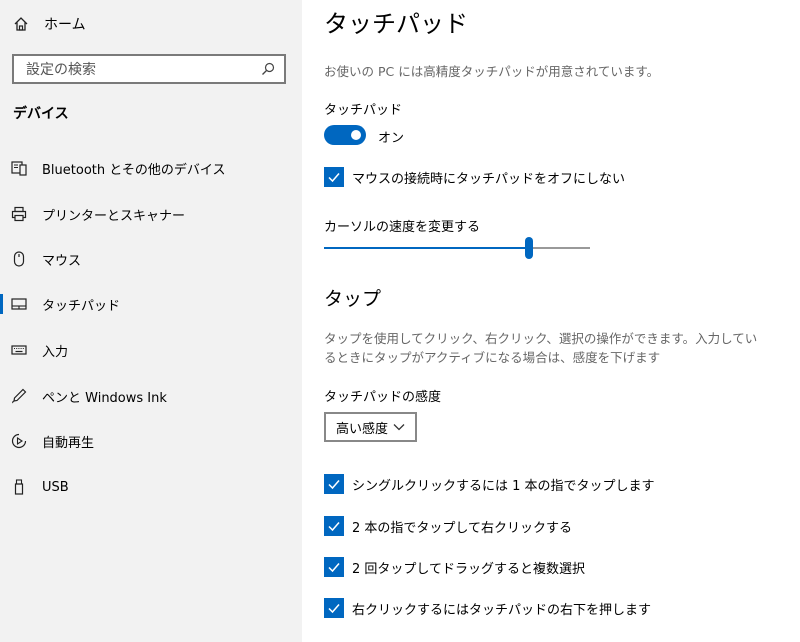 Image resolution: width=800 pixels, height=642 pixels. Describe the element at coordinates (61, 70) in the screenshot. I see `search-placeholder: 設定の検索` at that location.